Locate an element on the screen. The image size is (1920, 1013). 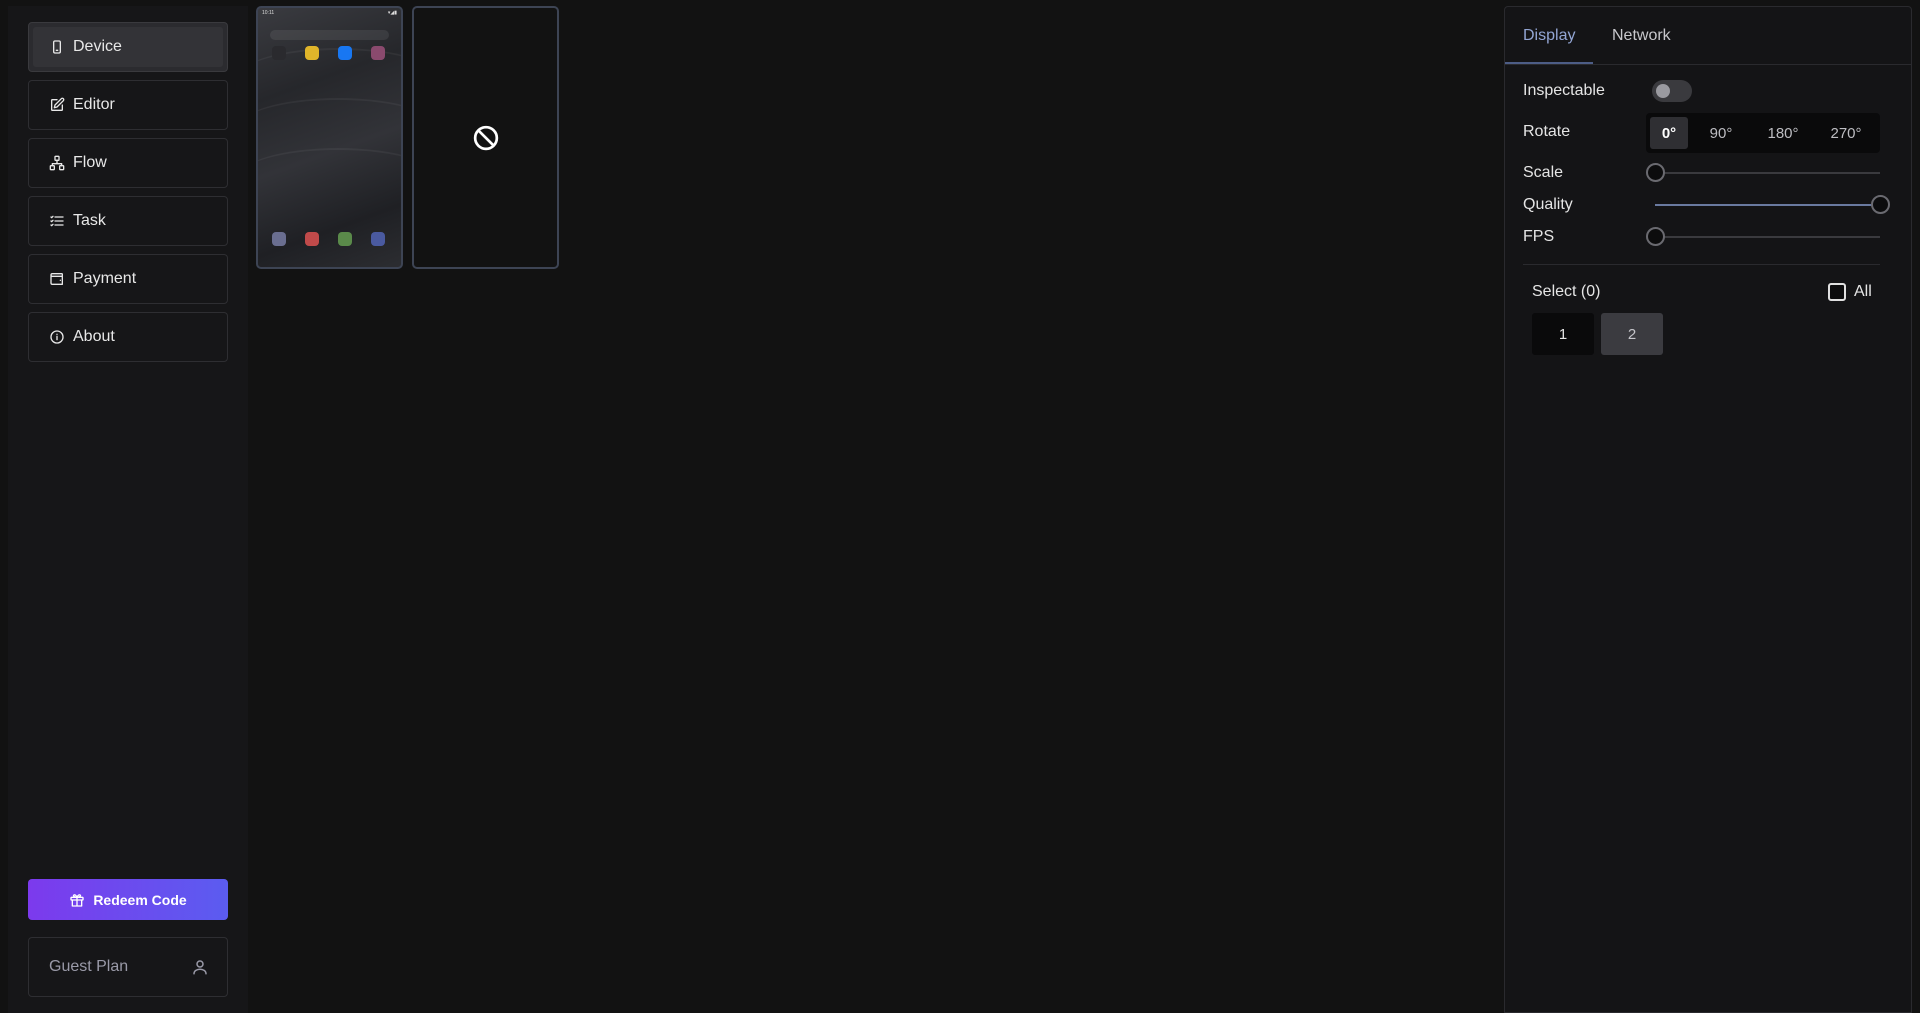
rotate-180-button: 180° is located at coordinates (1783, 133).